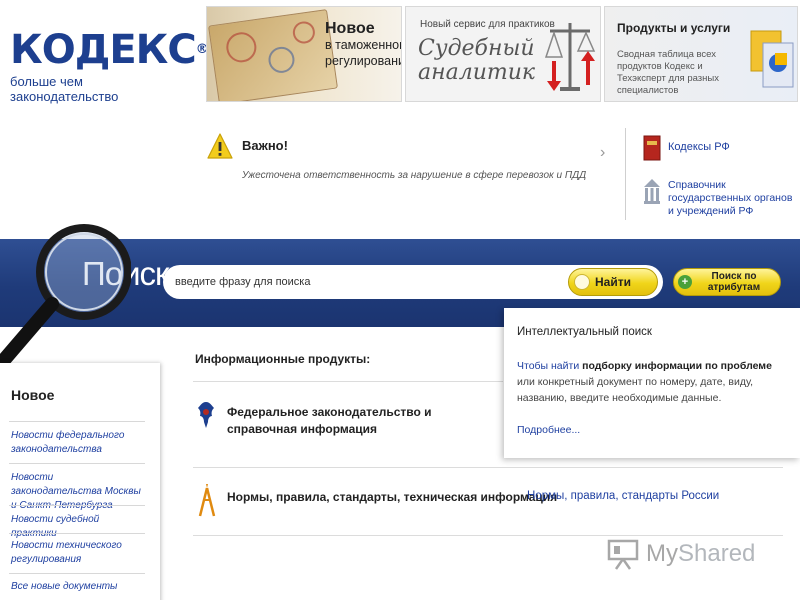  Describe the element at coordinates (772, 59) in the screenshot. I see `product-boxes-icon` at that location.